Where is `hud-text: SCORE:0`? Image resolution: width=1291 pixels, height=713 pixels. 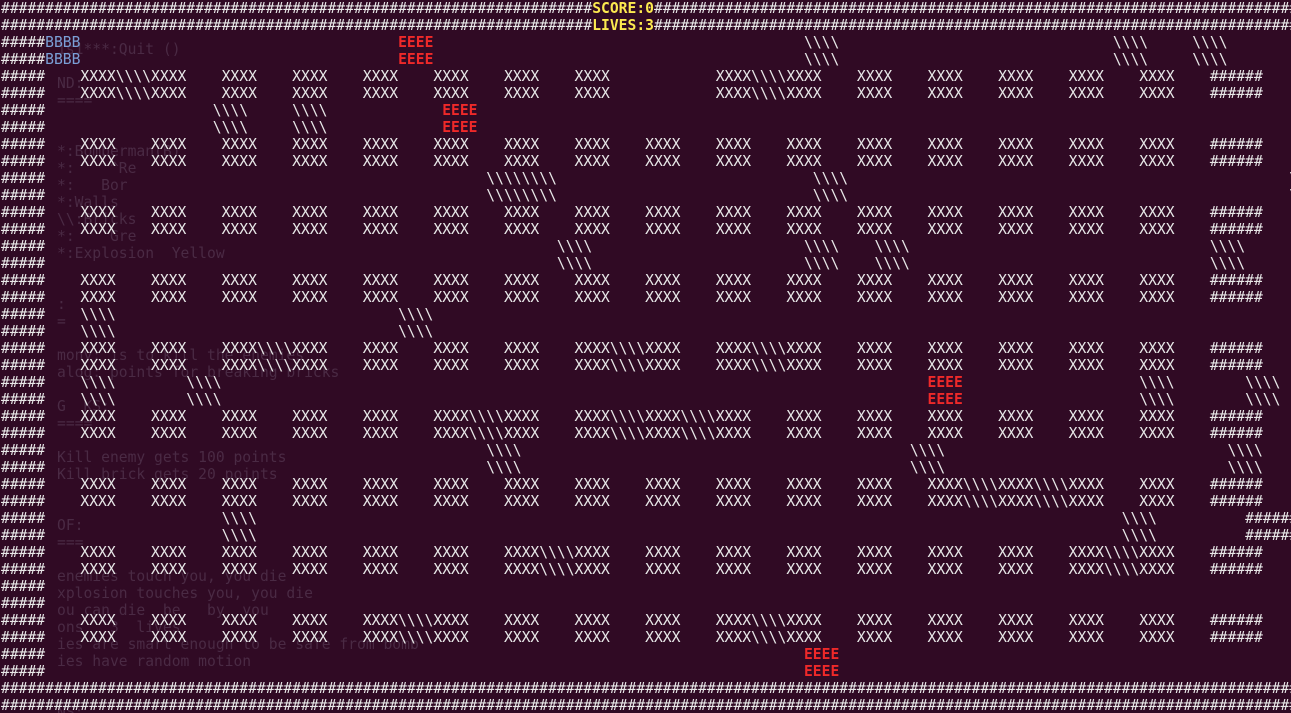
hud-text: SCORE:0 is located at coordinates (623, 8).